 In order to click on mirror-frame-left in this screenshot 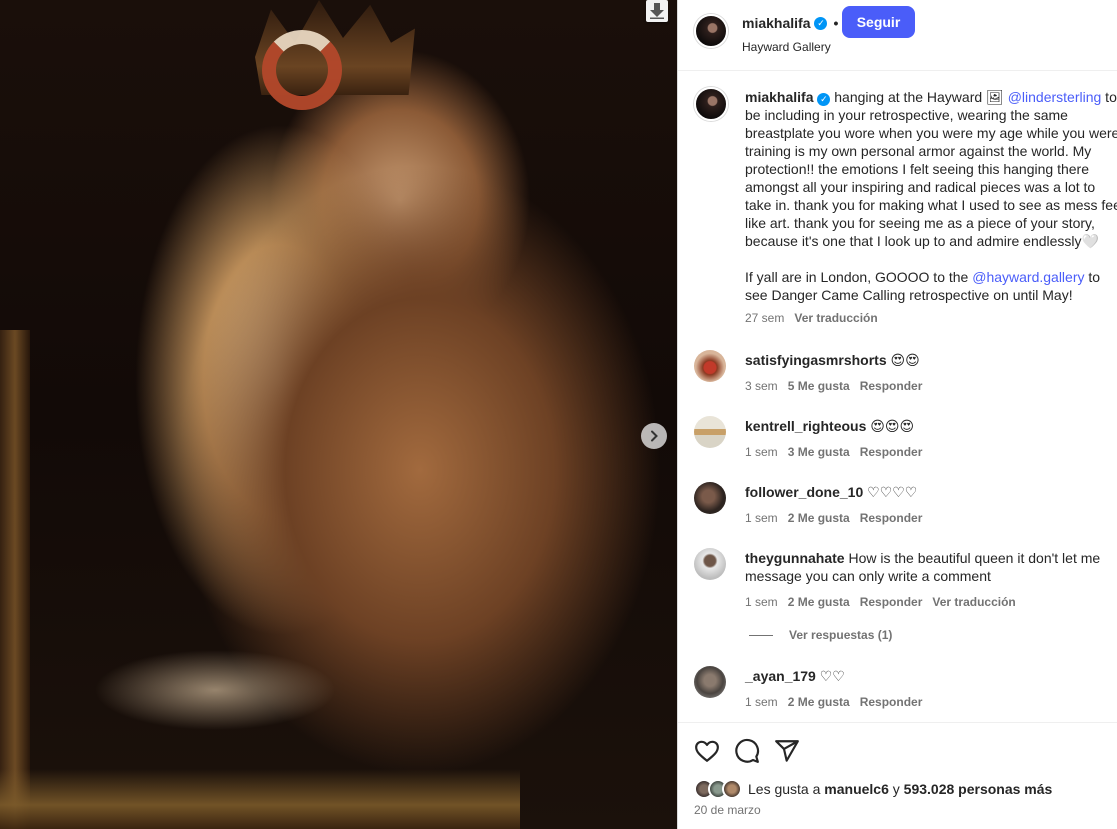, I will do `click(15, 579)`.